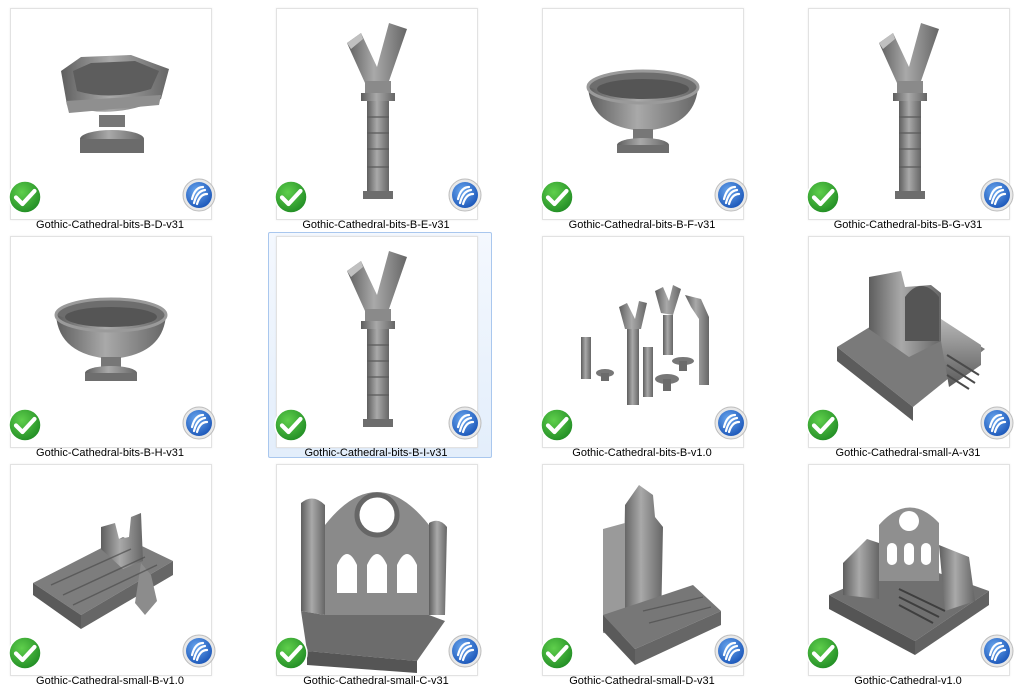 The width and height of the screenshot is (1024, 690). What do you see at coordinates (112, 349) in the screenshot?
I see `file-tile: Gothic-Cathedral-bits-B-H-v31` at bounding box center [112, 349].